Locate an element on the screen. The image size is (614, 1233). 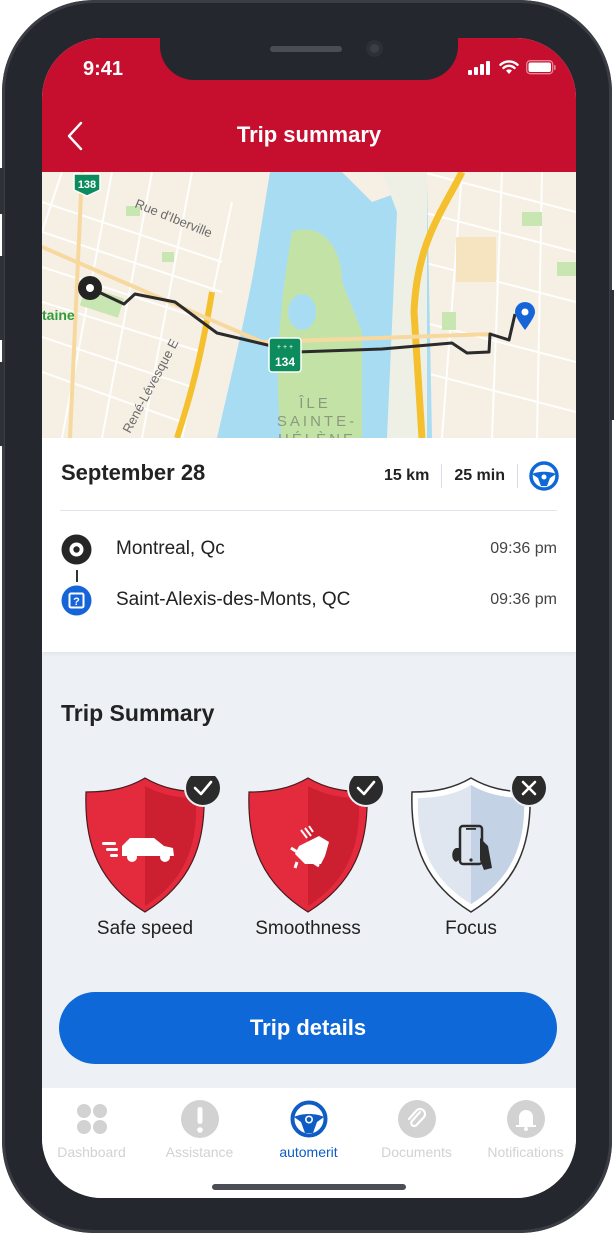
exclamation-icon is located at coordinates (199, 1119).